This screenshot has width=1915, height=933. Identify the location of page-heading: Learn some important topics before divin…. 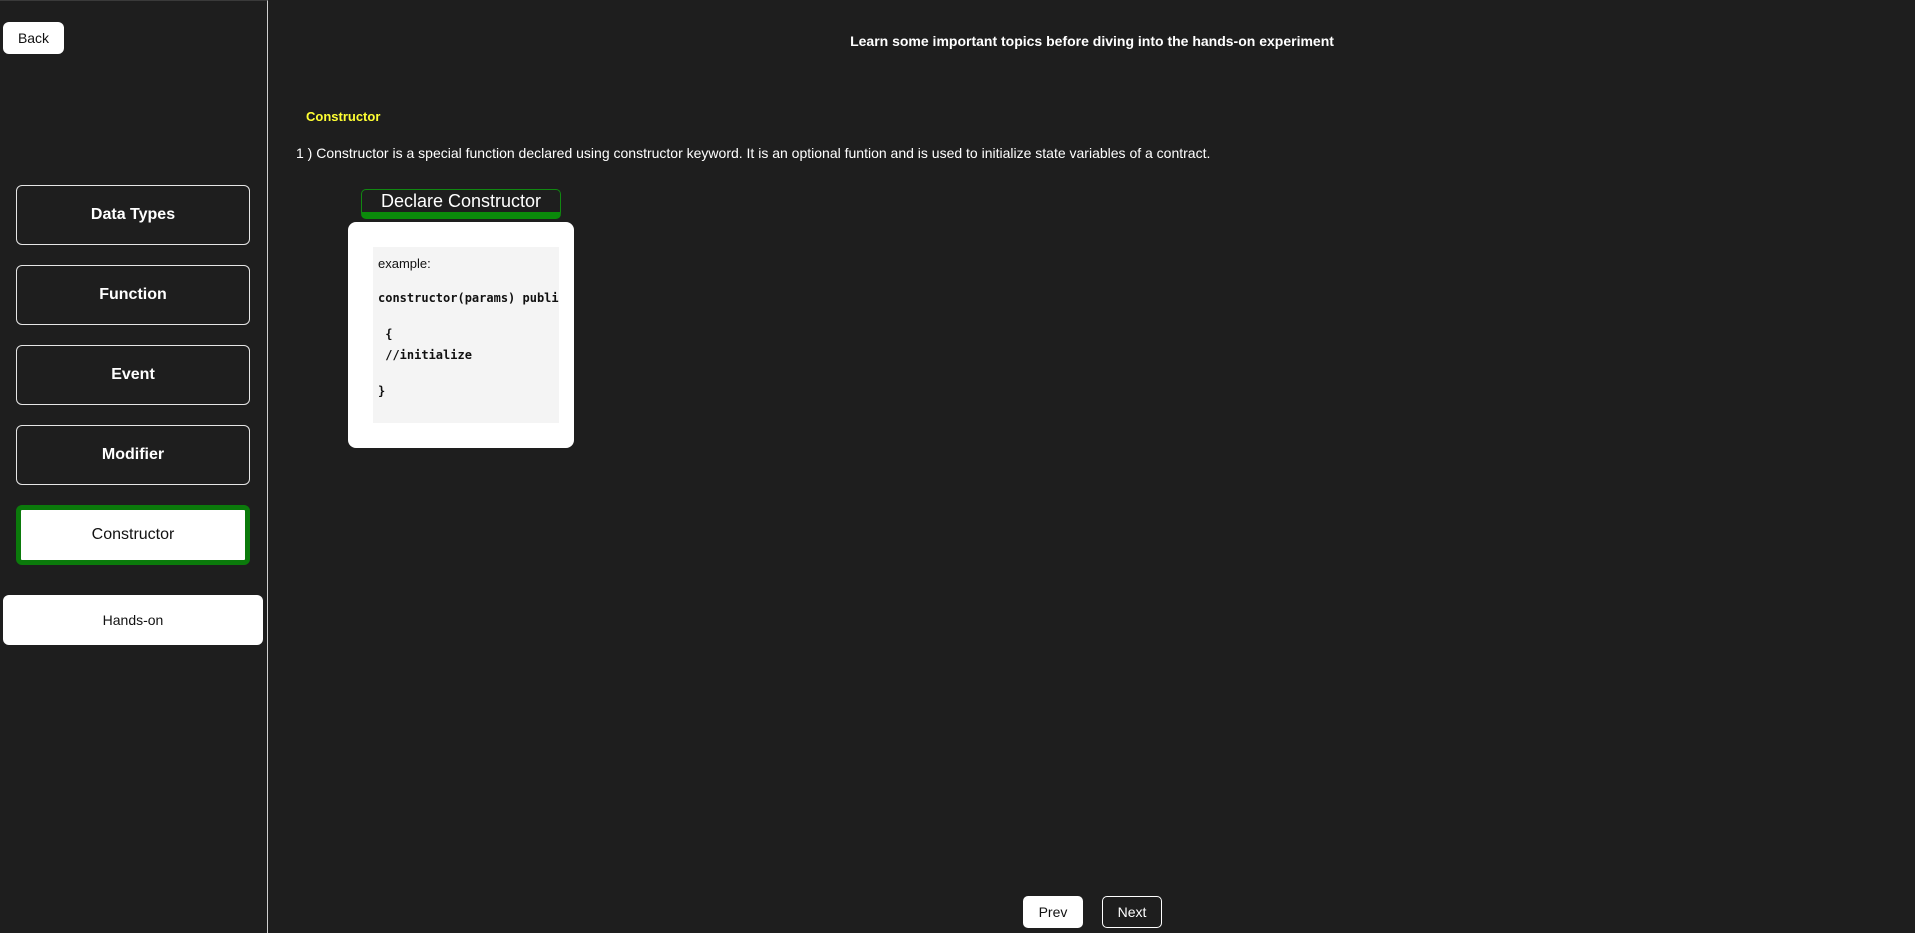
(1092, 41).